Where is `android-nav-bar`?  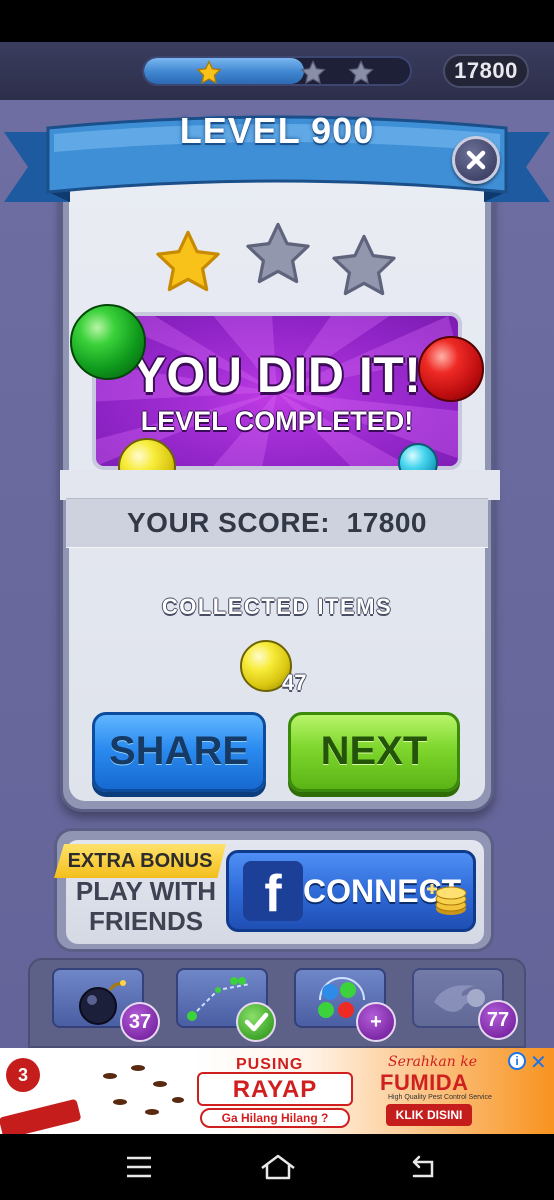 android-nav-bar is located at coordinates (277, 1167).